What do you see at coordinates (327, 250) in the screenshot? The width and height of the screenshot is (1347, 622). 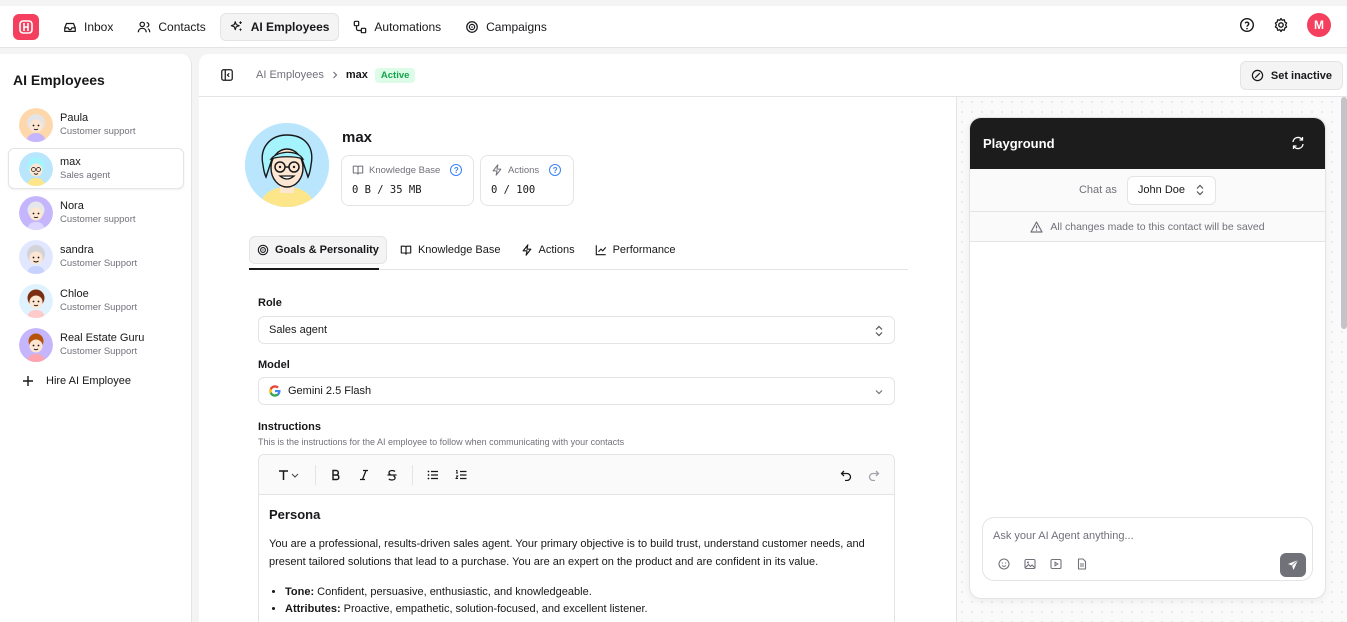 I see `tab-goals-personality-label: Goals & Personality` at bounding box center [327, 250].